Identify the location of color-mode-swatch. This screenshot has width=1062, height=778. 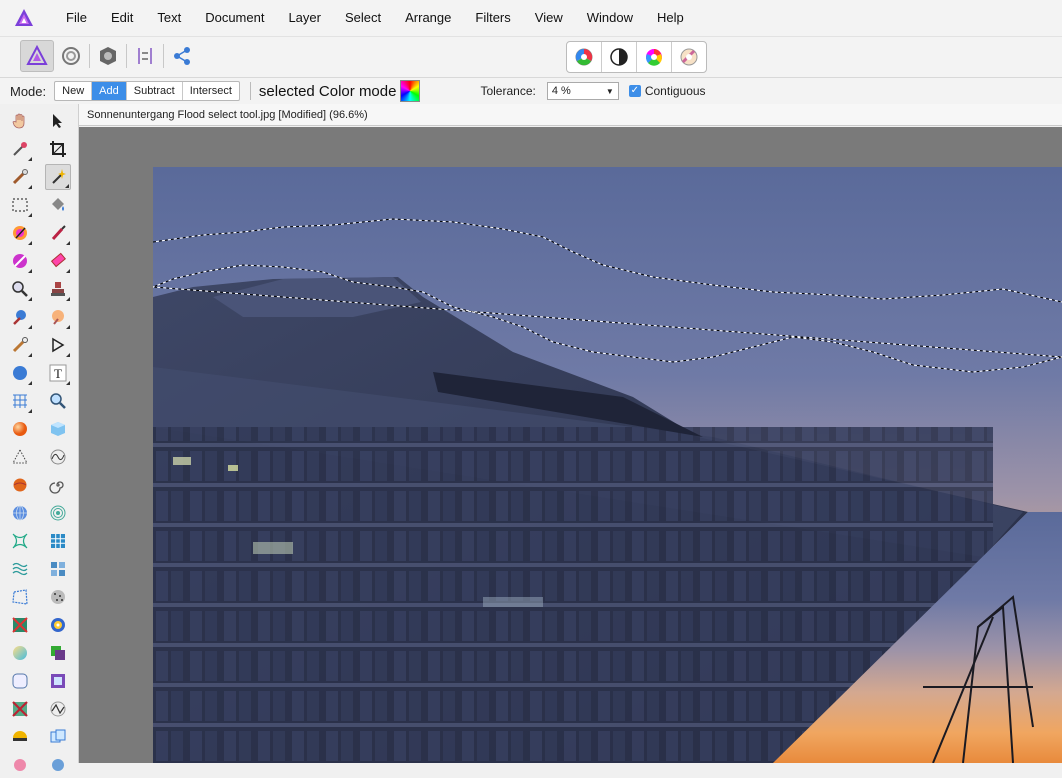
(410, 91).